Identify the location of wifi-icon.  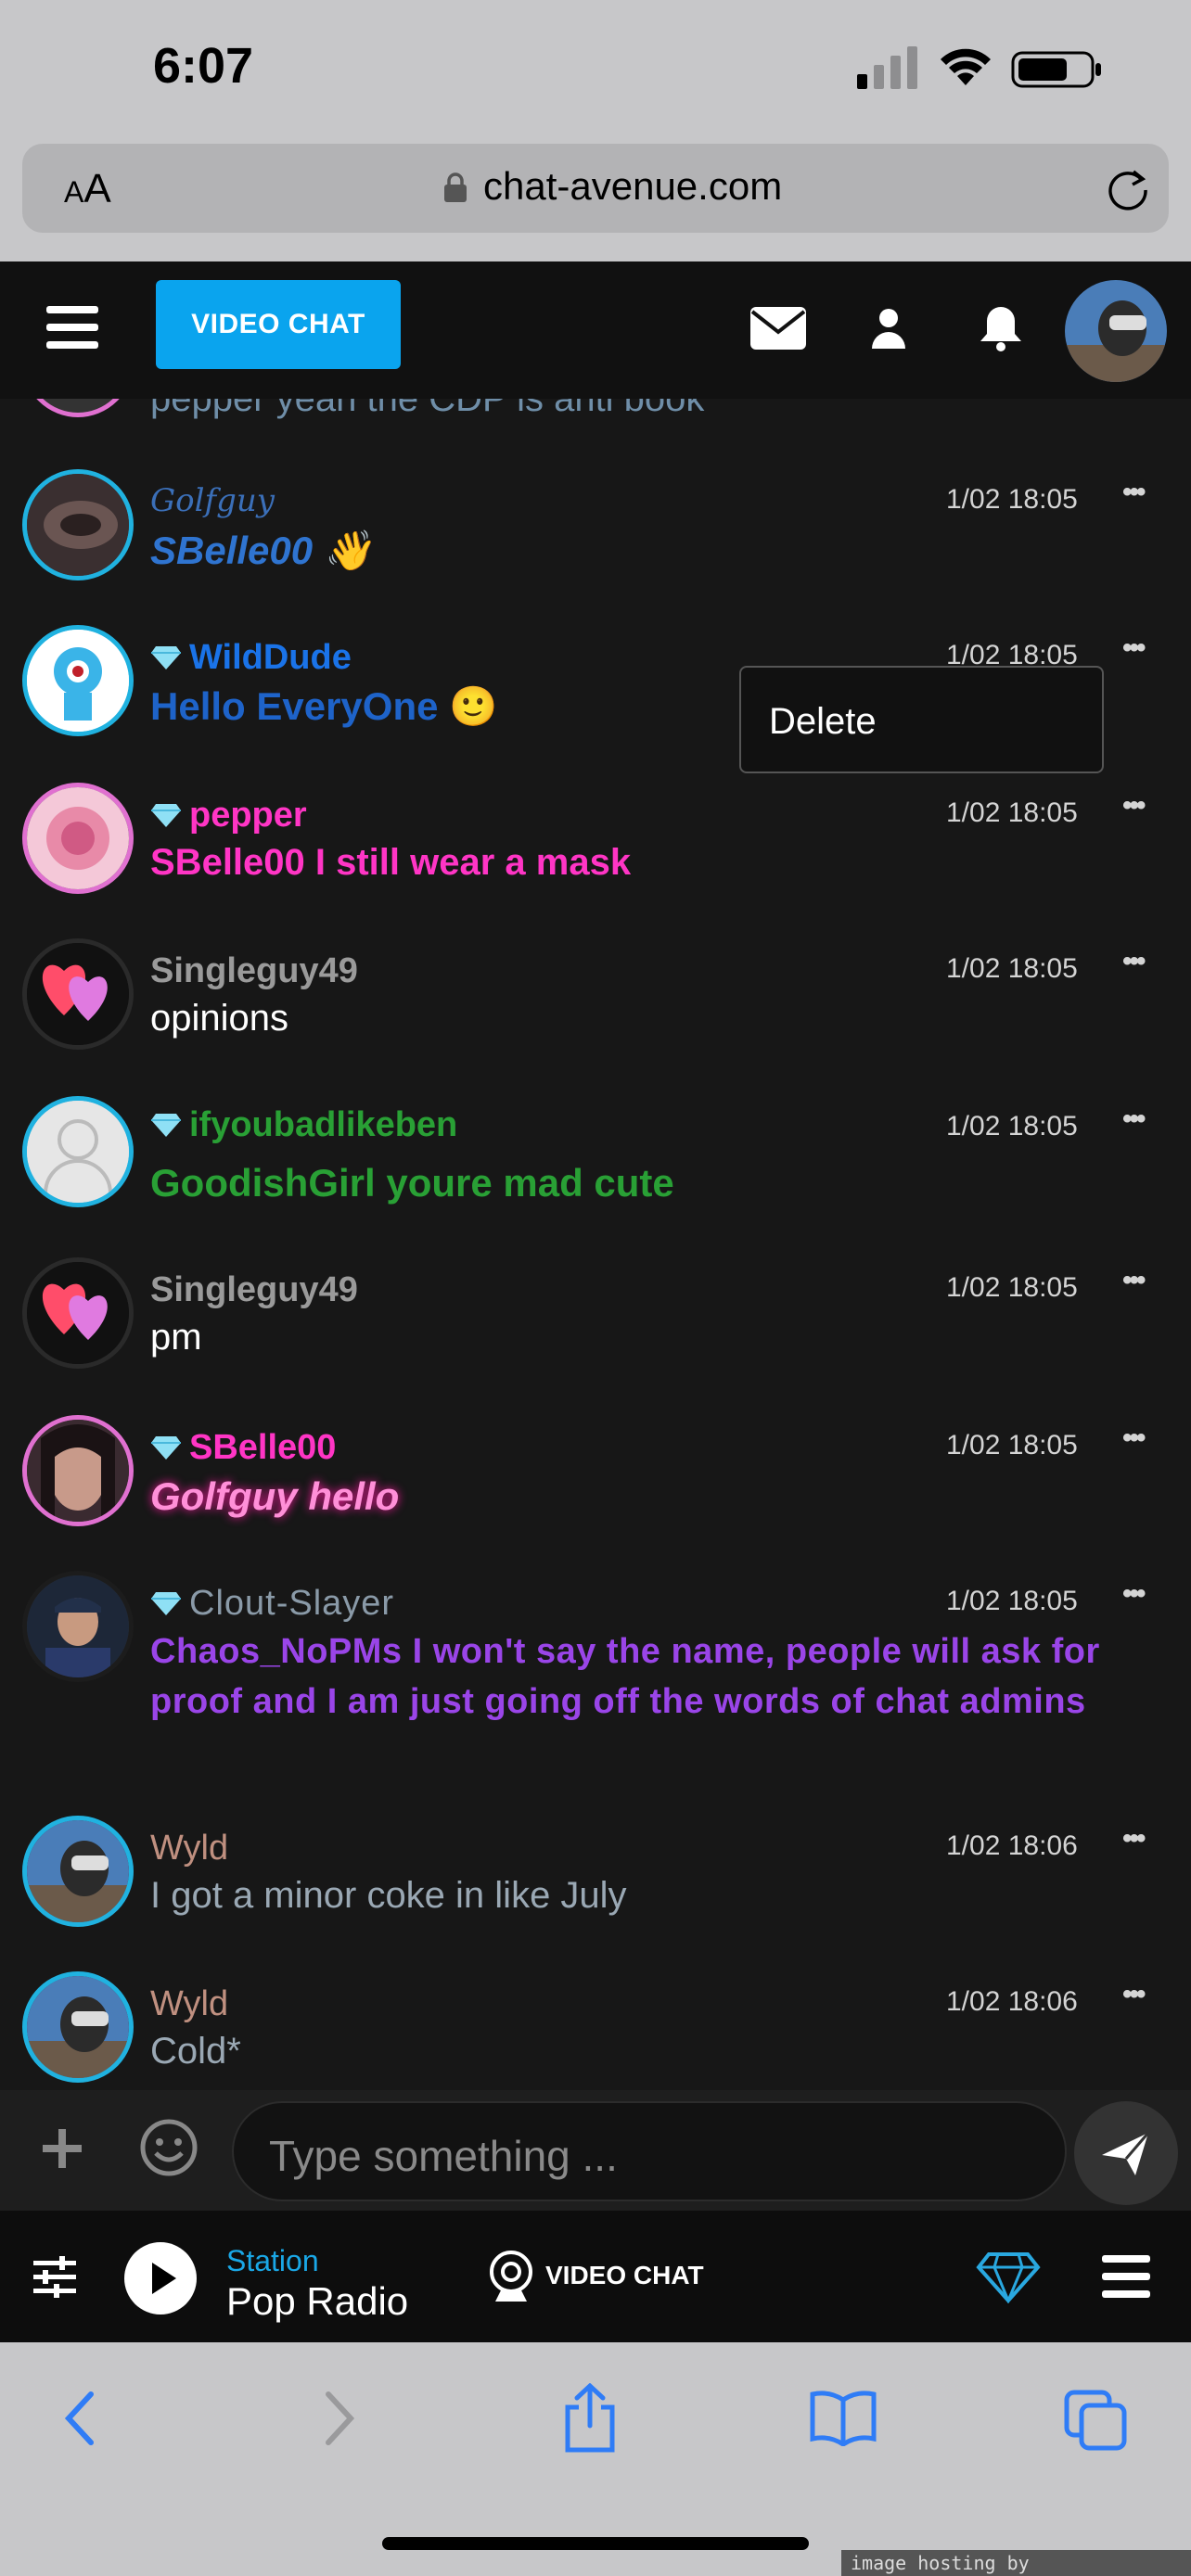
(966, 66).